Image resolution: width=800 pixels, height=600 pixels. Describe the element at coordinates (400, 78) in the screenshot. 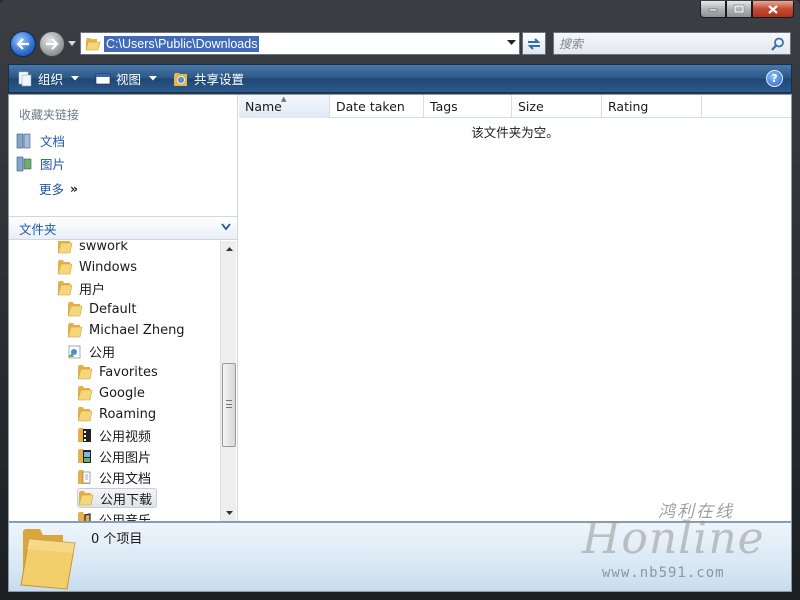

I see `command-bar: 组织 视图 共享设置 ?` at that location.